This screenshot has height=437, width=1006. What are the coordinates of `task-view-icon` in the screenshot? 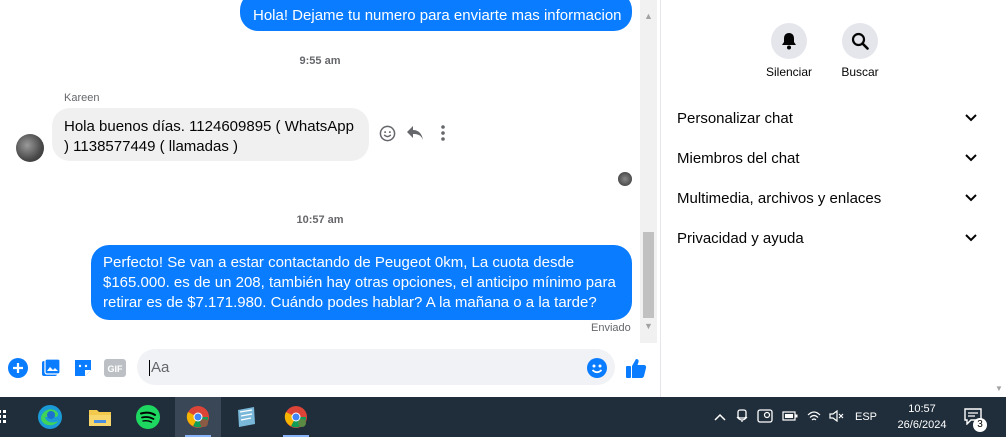 It's located at (6, 417).